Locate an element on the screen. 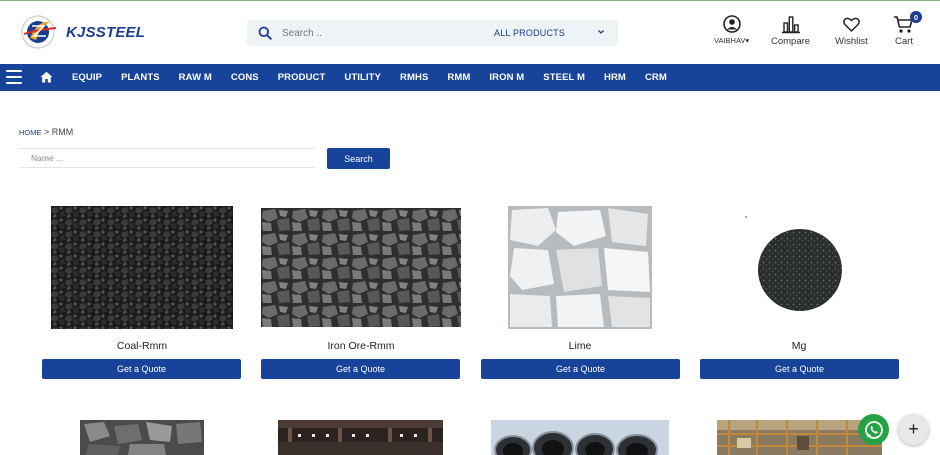  nav-item-equip: EQUIP is located at coordinates (87, 77).